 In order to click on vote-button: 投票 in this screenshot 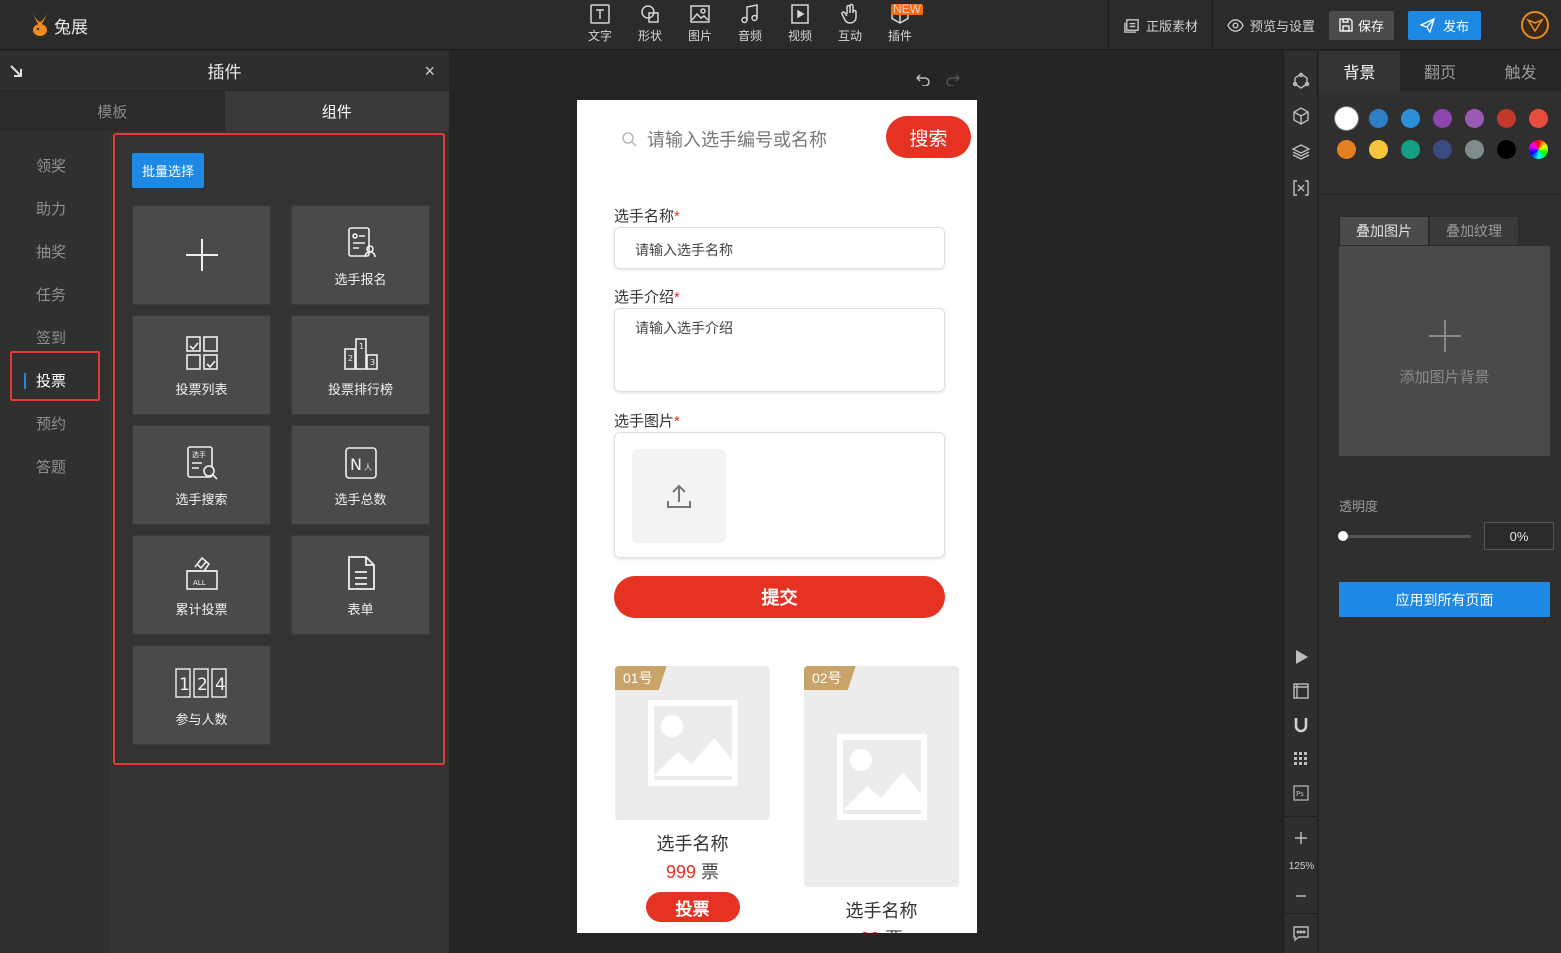, I will do `click(692, 907)`.